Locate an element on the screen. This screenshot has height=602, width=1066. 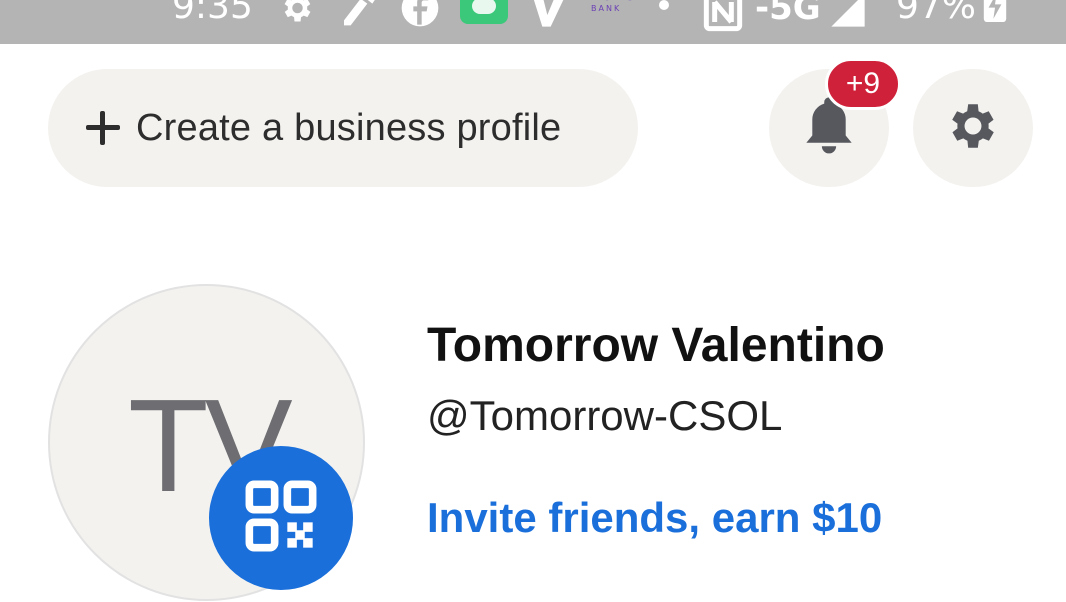
battery-percent: 97% is located at coordinates (936, 13).